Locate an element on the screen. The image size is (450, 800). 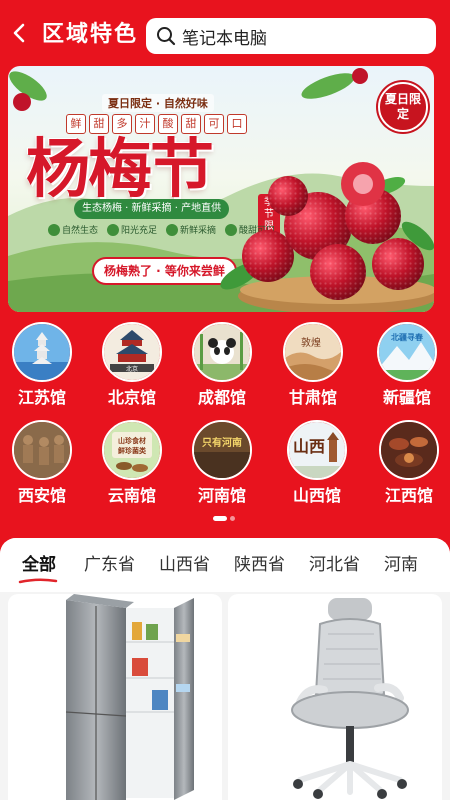
pavilion-name: 云南馆 is located at coordinates (131, 495).